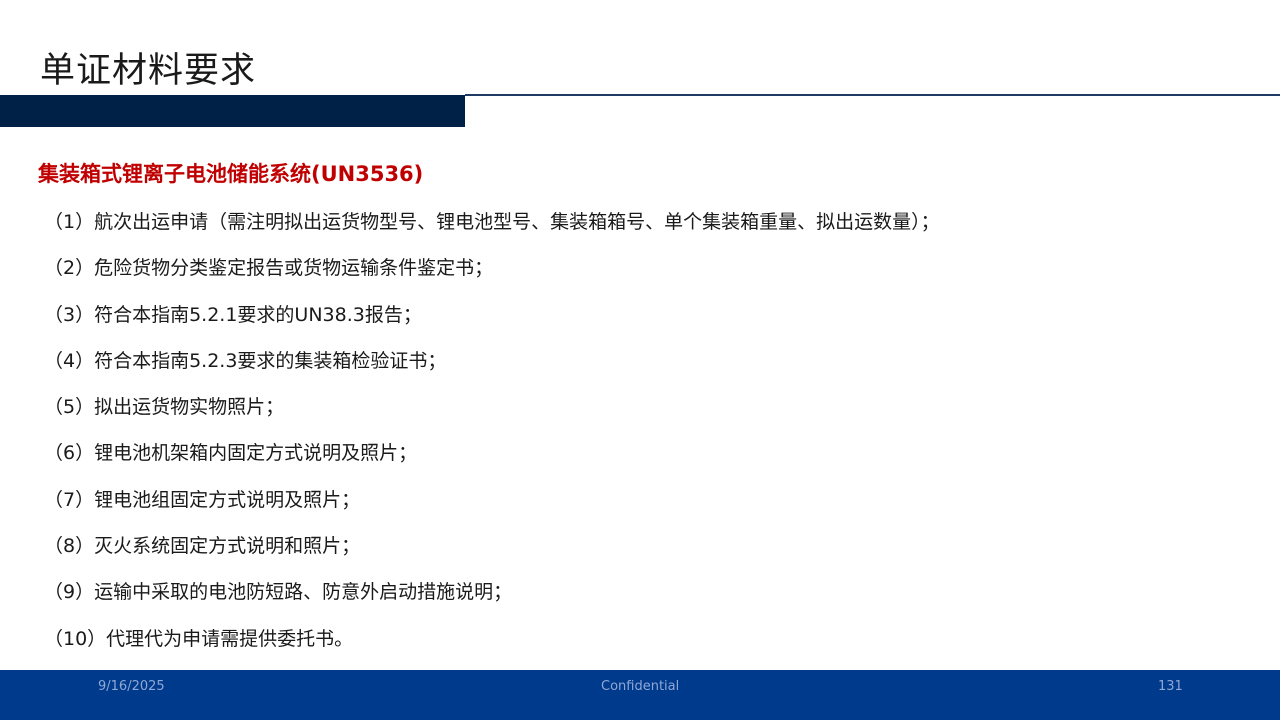 The image size is (1280, 720). Describe the element at coordinates (640, 695) in the screenshot. I see `footer-bar: 9/16/2025 Confidential 131` at that location.